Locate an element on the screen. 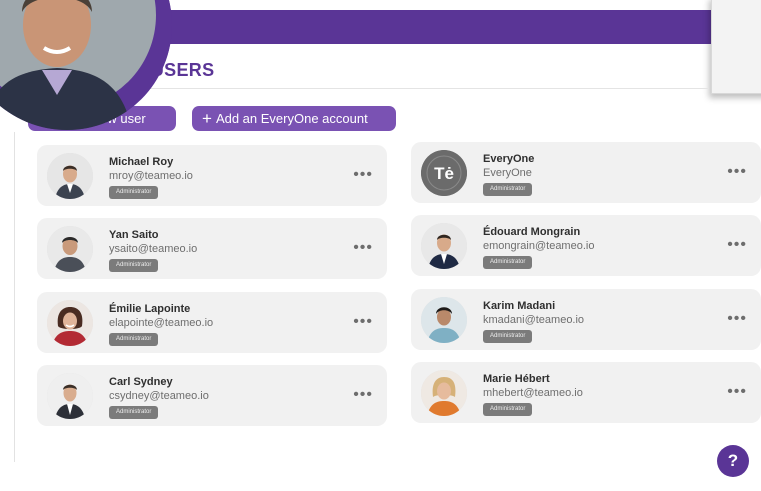  user-email: csydney@teameo.io is located at coordinates (159, 396).